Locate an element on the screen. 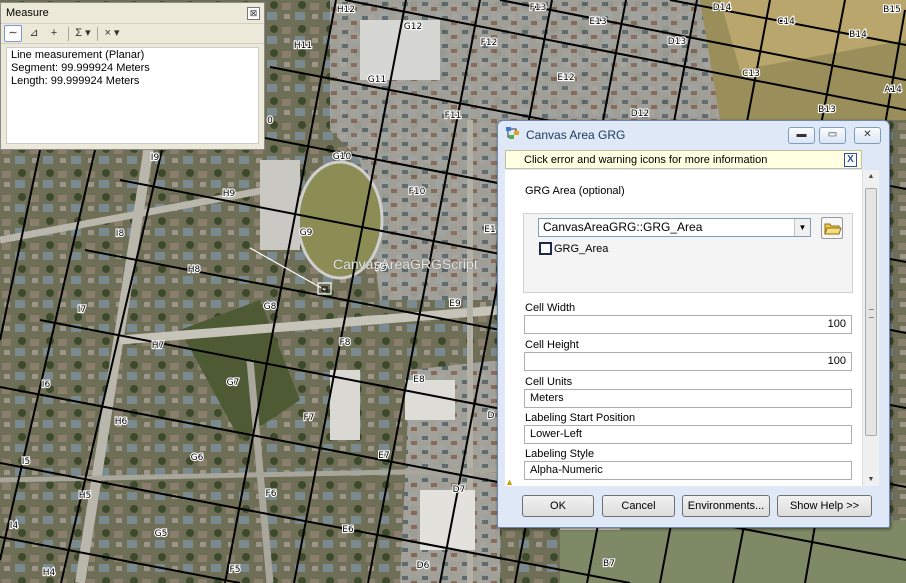 The width and height of the screenshot is (906, 583). grid-cell-label: 0 is located at coordinates (270, 121).